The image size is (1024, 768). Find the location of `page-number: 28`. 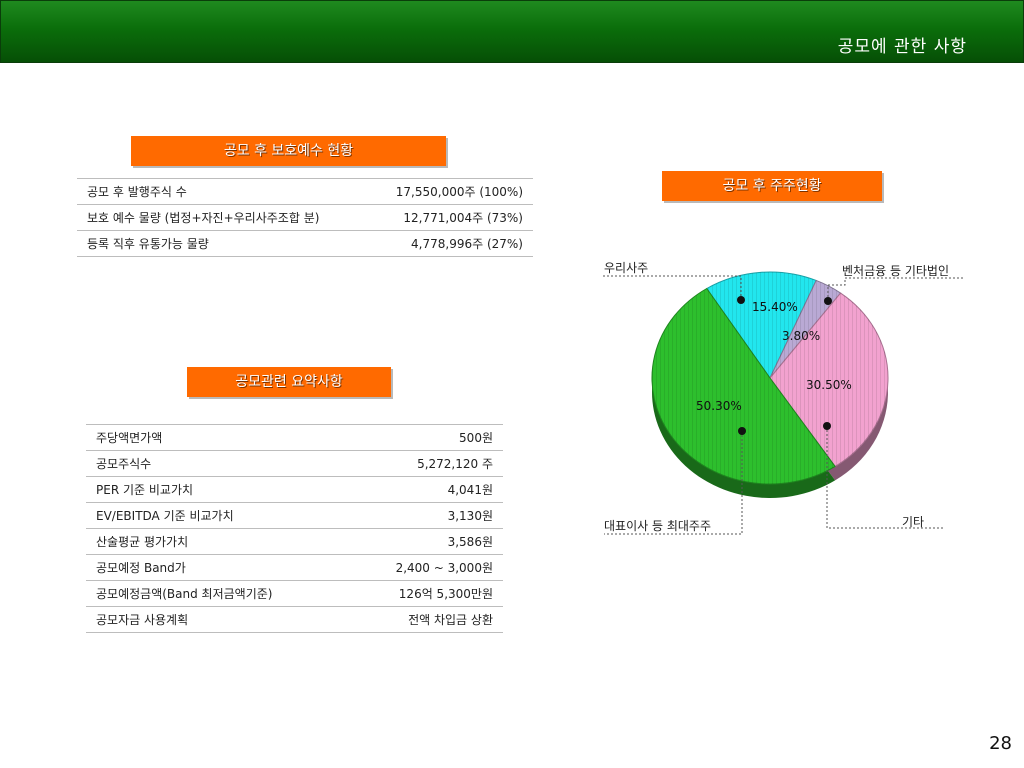

page-number: 28 is located at coordinates (1000, 743).